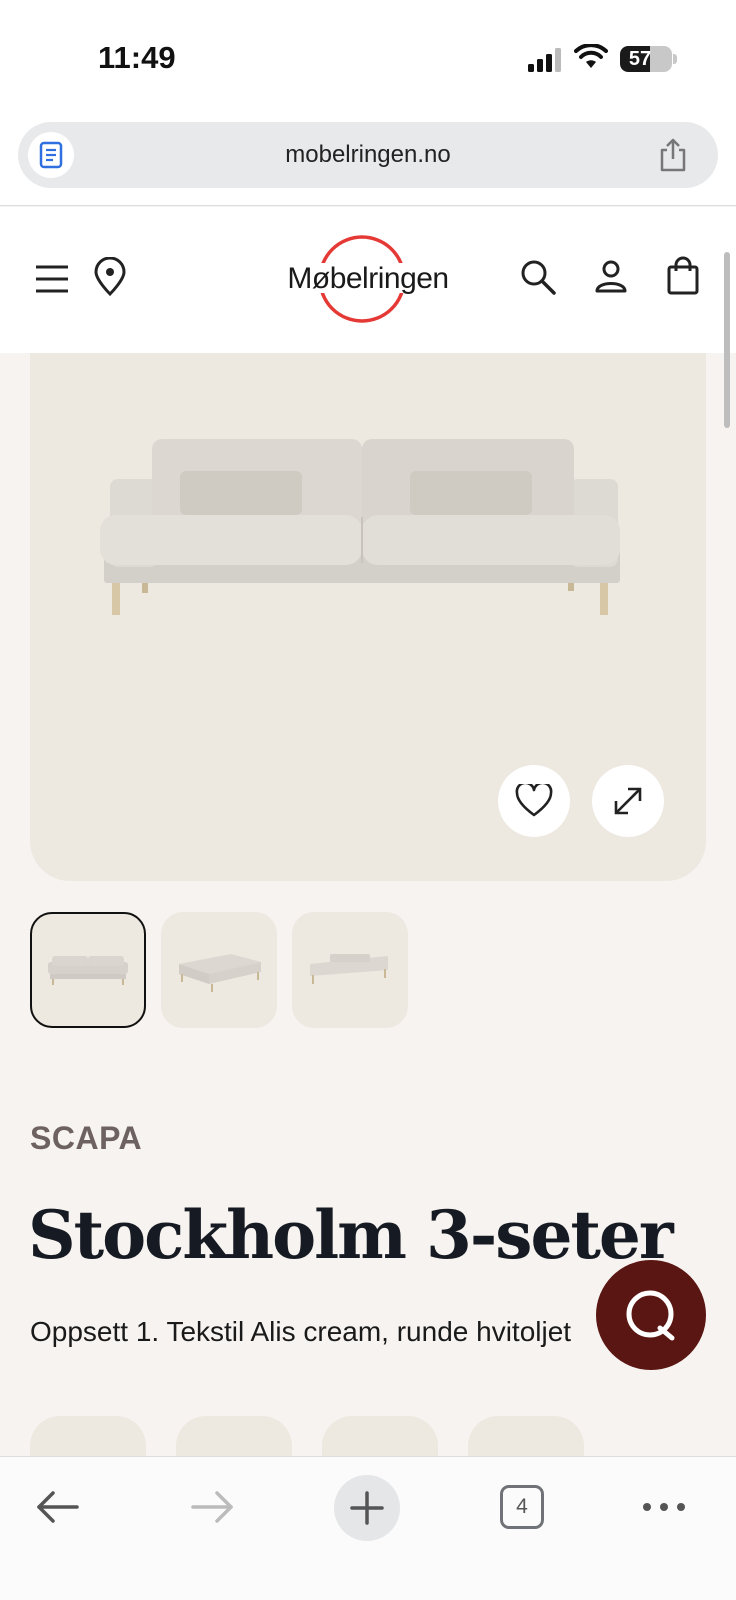  I want to click on expand-icon, so click(628, 801).